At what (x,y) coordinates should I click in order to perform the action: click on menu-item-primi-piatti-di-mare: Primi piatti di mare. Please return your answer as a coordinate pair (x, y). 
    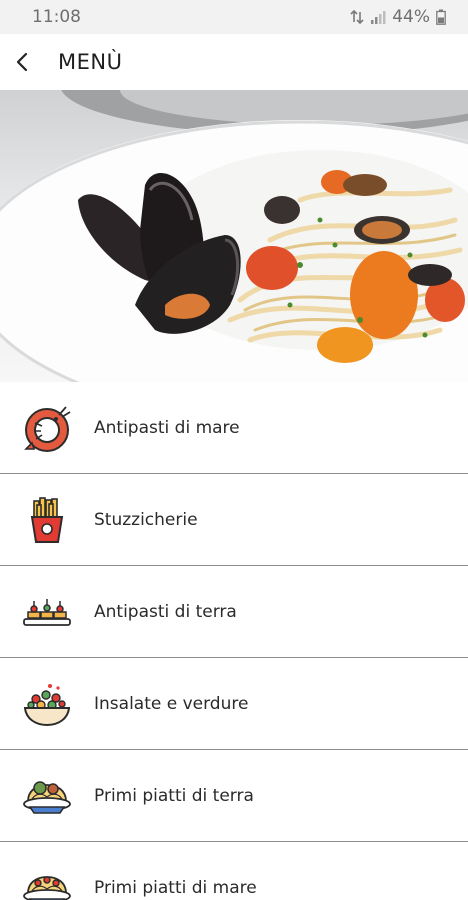
    Looking at the image, I should click on (234, 871).